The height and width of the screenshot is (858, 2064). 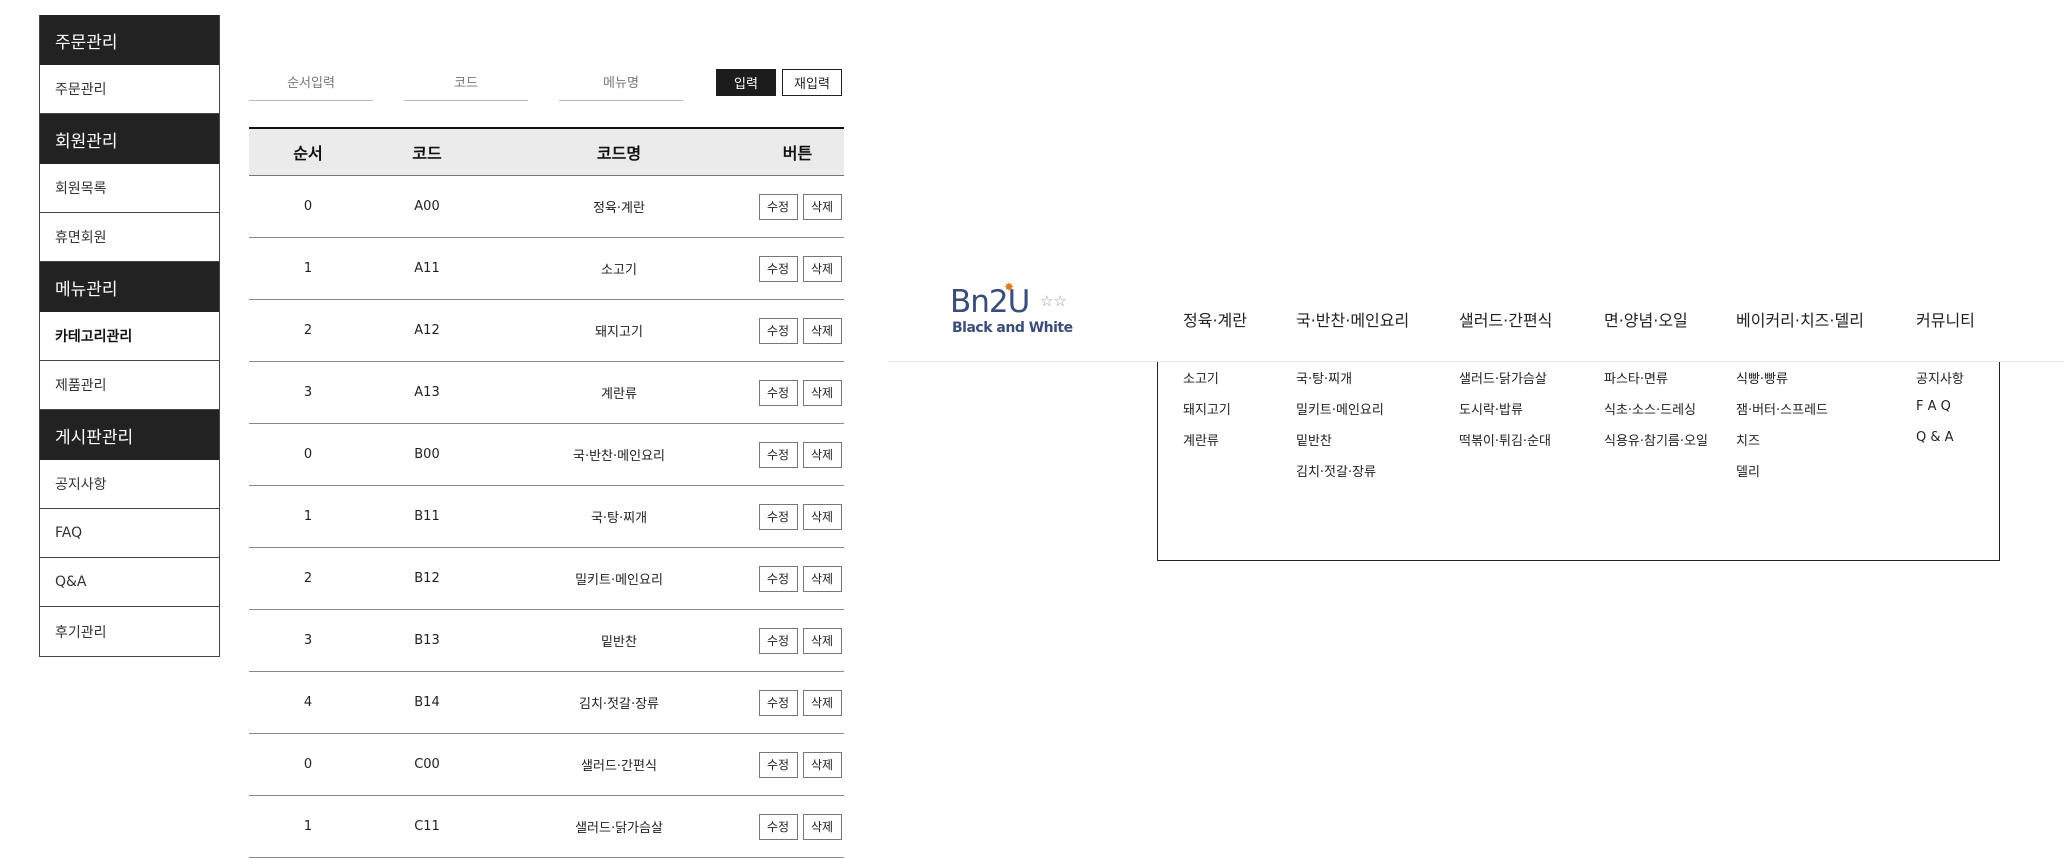 What do you see at coordinates (1324, 377) in the screenshot?
I see `mega-menu-link: 국·탕·찌개` at bounding box center [1324, 377].